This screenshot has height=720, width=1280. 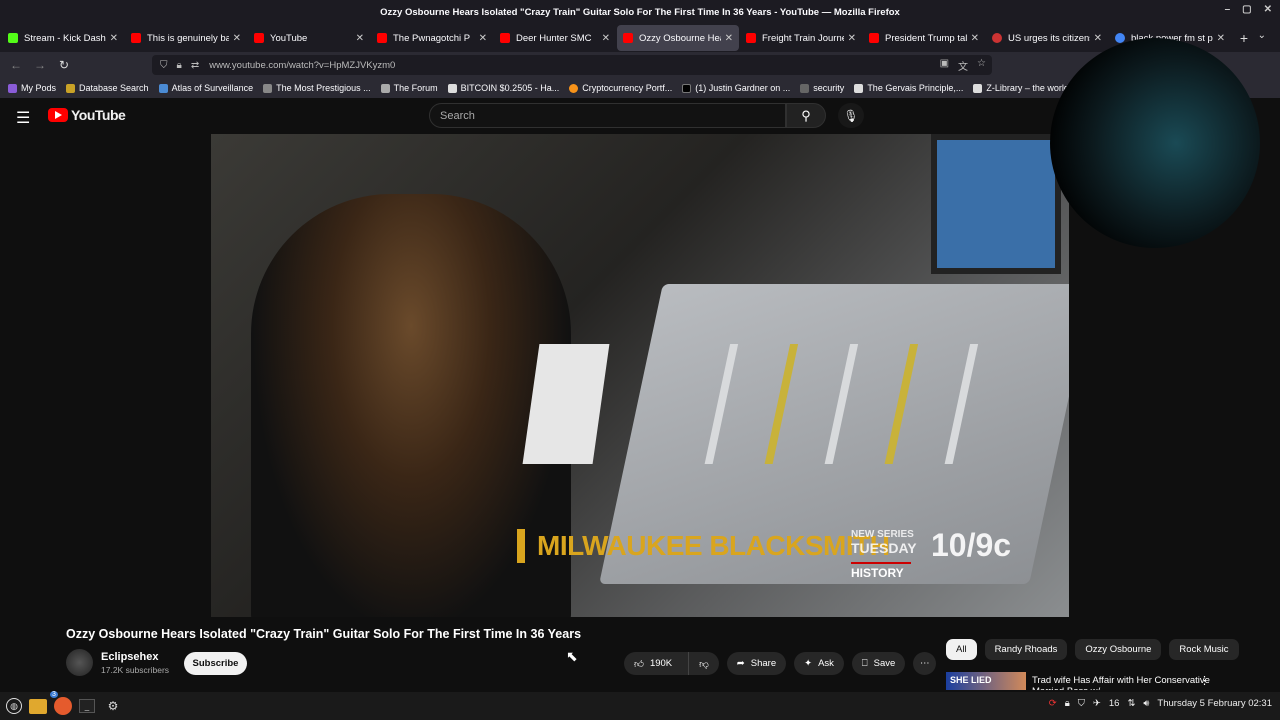 What do you see at coordinates (1067, 703) in the screenshot?
I see `security-icon: 🔒︎` at bounding box center [1067, 703].